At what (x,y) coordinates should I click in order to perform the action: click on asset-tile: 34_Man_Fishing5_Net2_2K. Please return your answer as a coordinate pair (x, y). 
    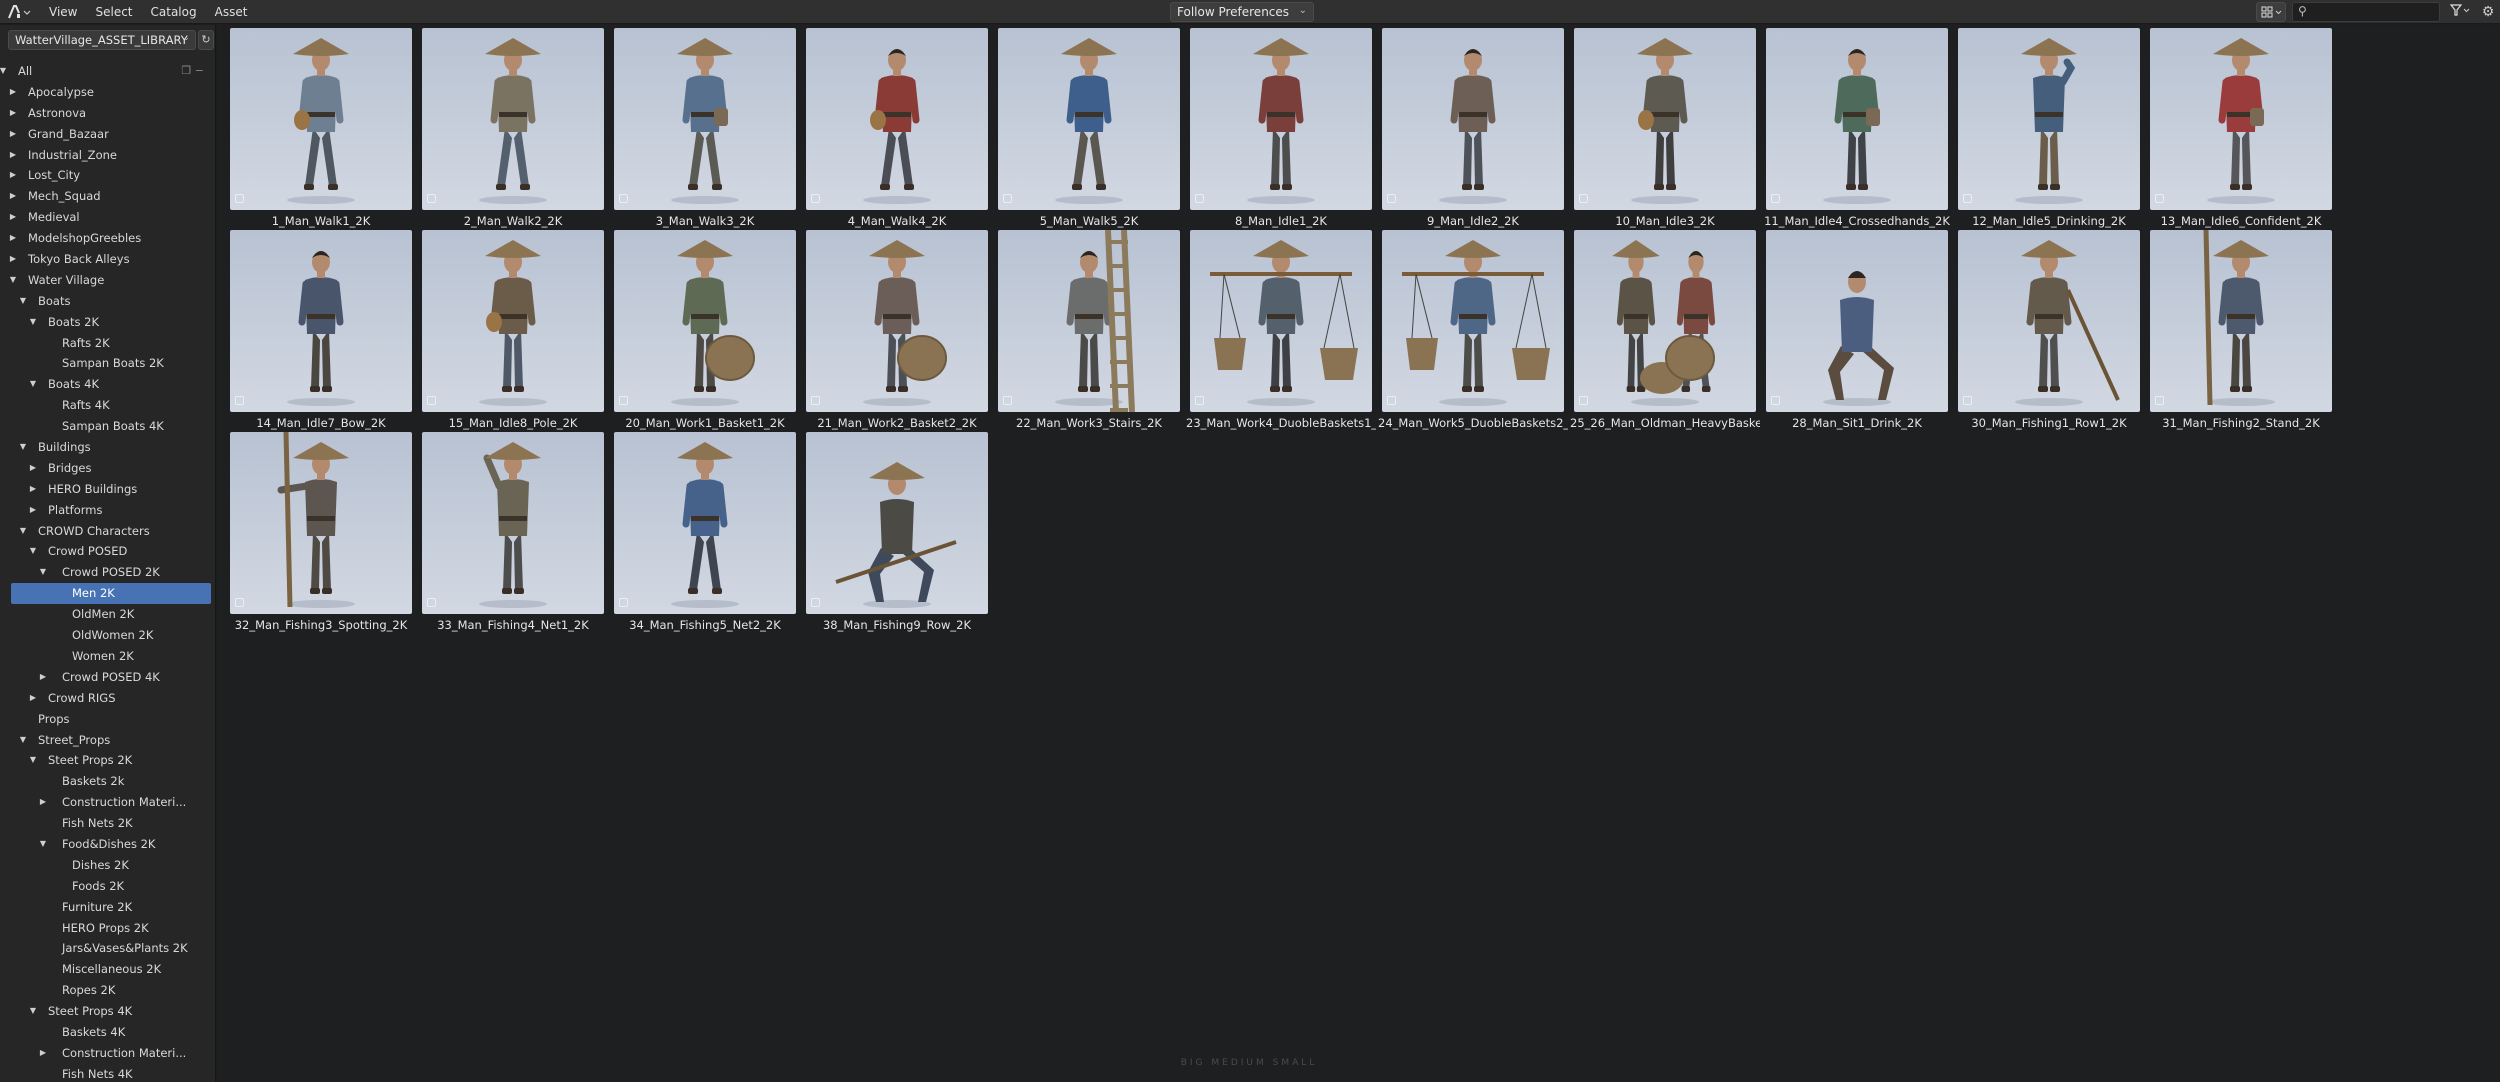
    Looking at the image, I should click on (705, 531).